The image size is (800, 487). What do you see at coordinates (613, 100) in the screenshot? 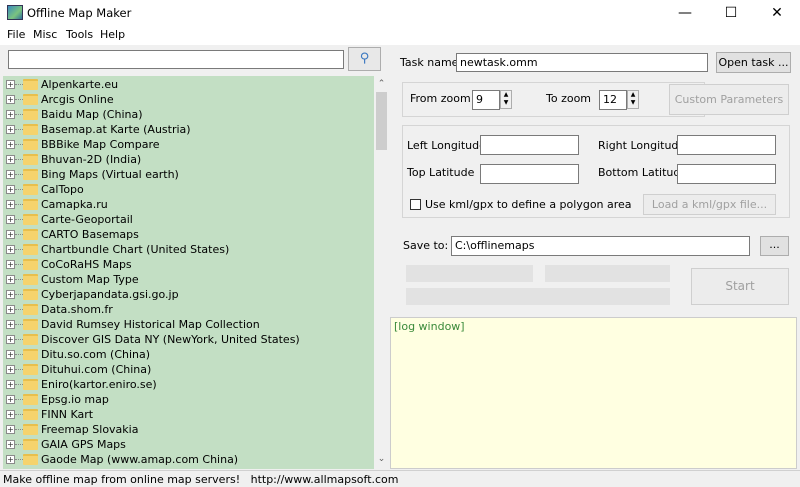
I see `to-zoom-input: 12` at bounding box center [613, 100].